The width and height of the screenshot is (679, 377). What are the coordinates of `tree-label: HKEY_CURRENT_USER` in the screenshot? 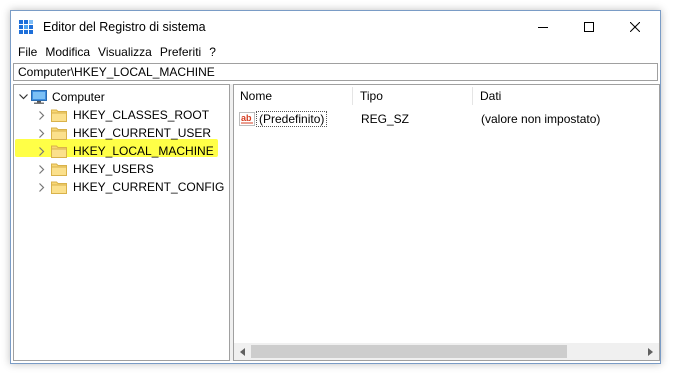 It's located at (142, 133).